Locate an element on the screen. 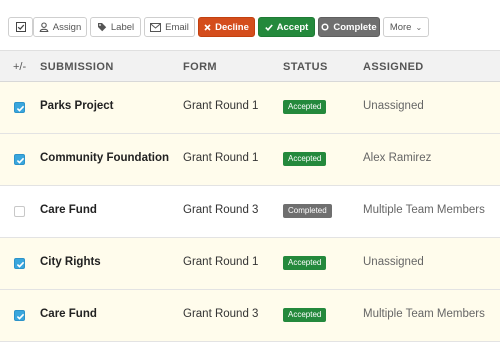 The height and width of the screenshot is (342, 500). expand-collapse-toggle: +/- is located at coordinates (19, 67).